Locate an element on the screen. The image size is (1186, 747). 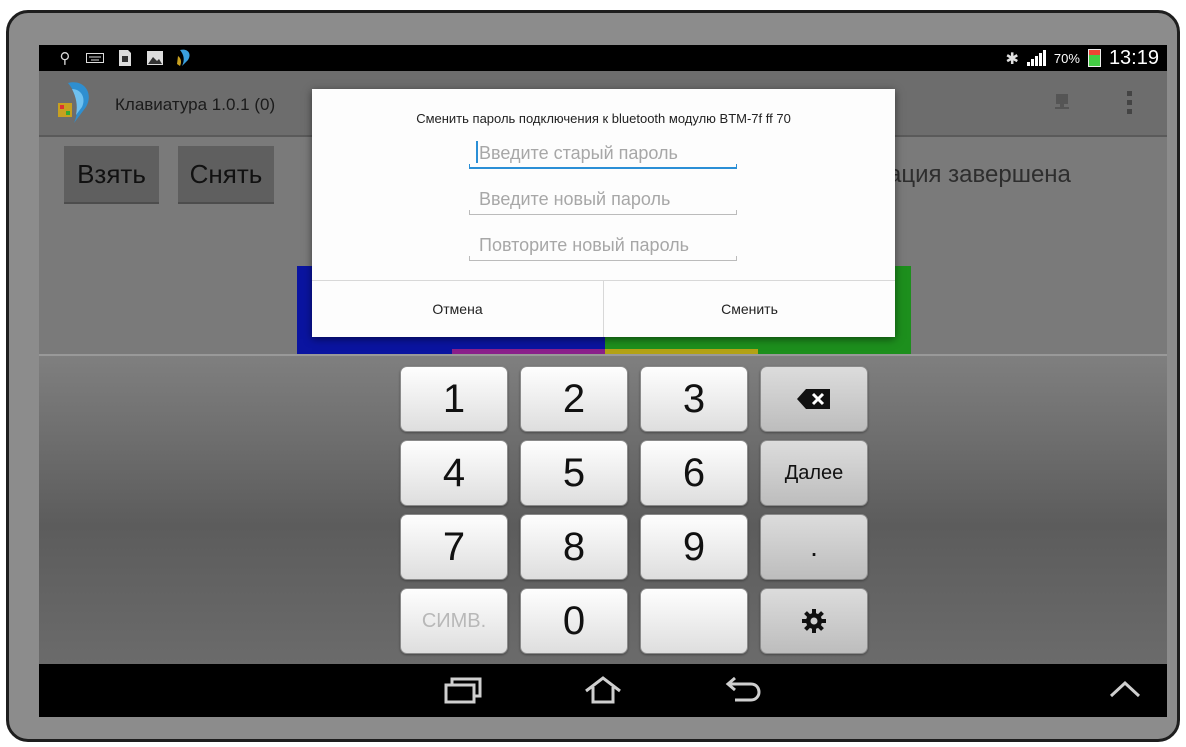
connection-icon is located at coordinates (1063, 102).